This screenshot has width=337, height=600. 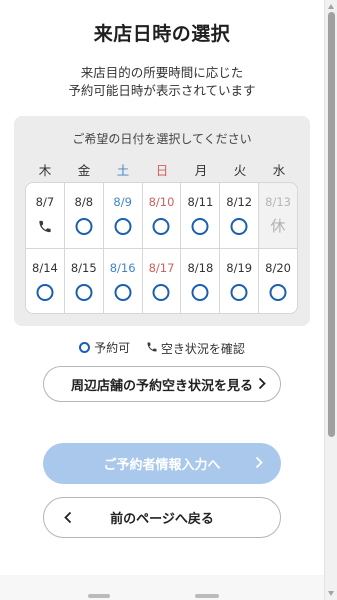 I want to click on calendar-date-label: 8/12, so click(x=239, y=202).